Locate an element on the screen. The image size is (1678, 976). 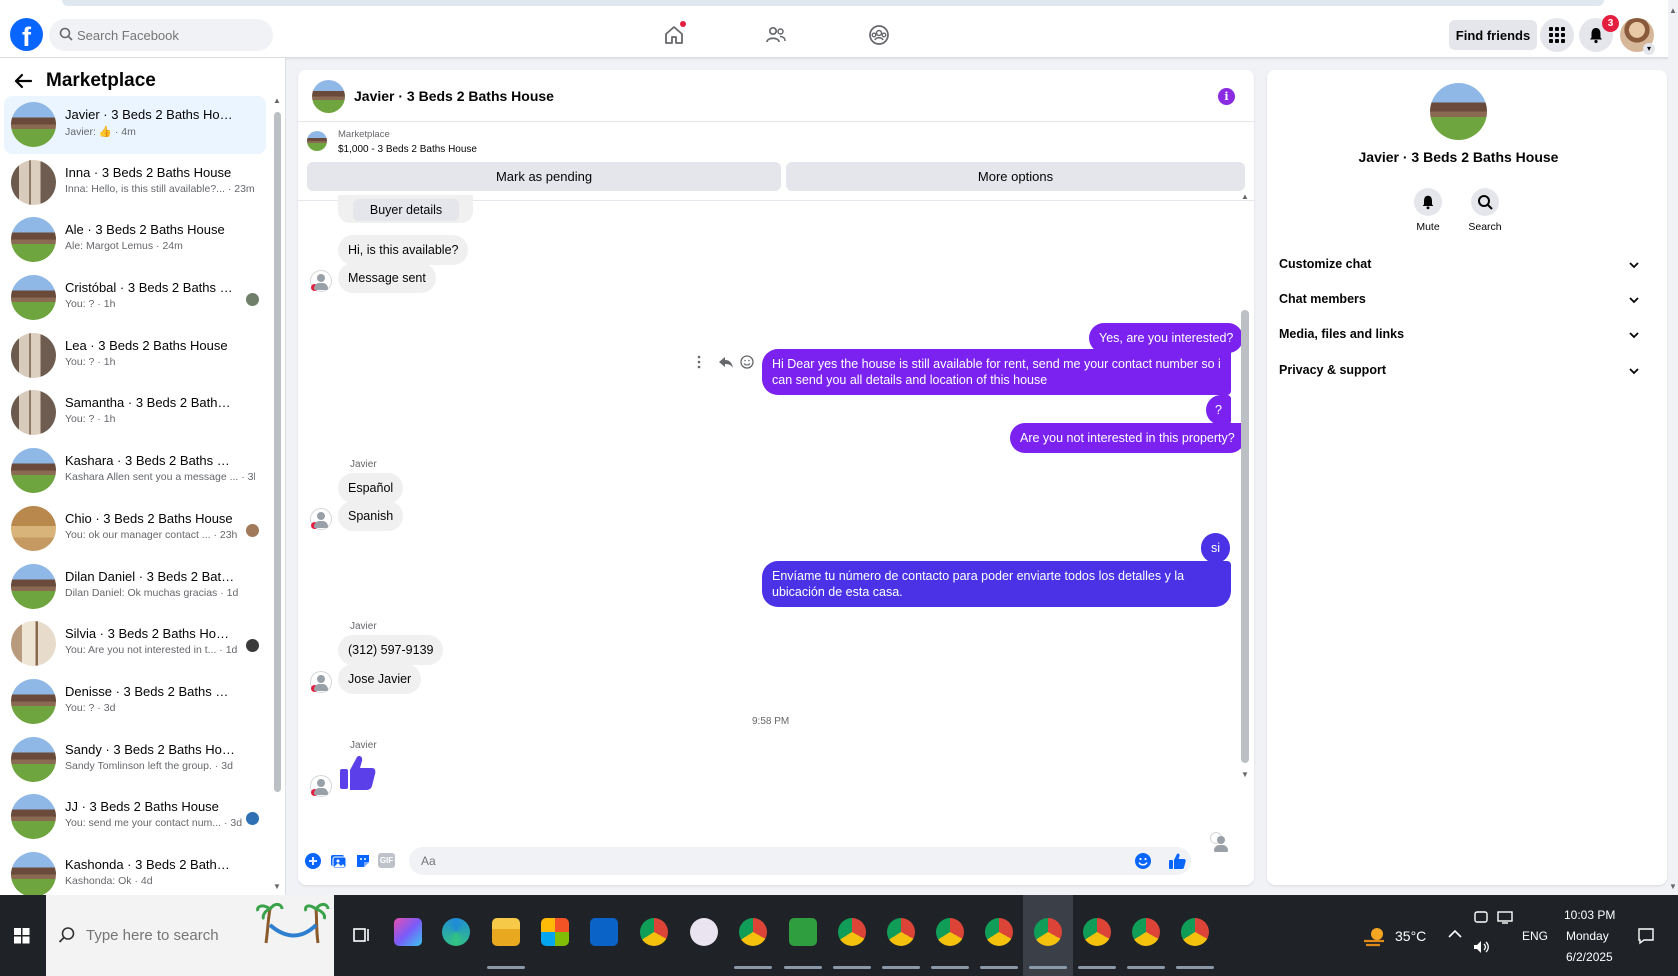
chevron-up-icon is located at coordinates (1455, 934).